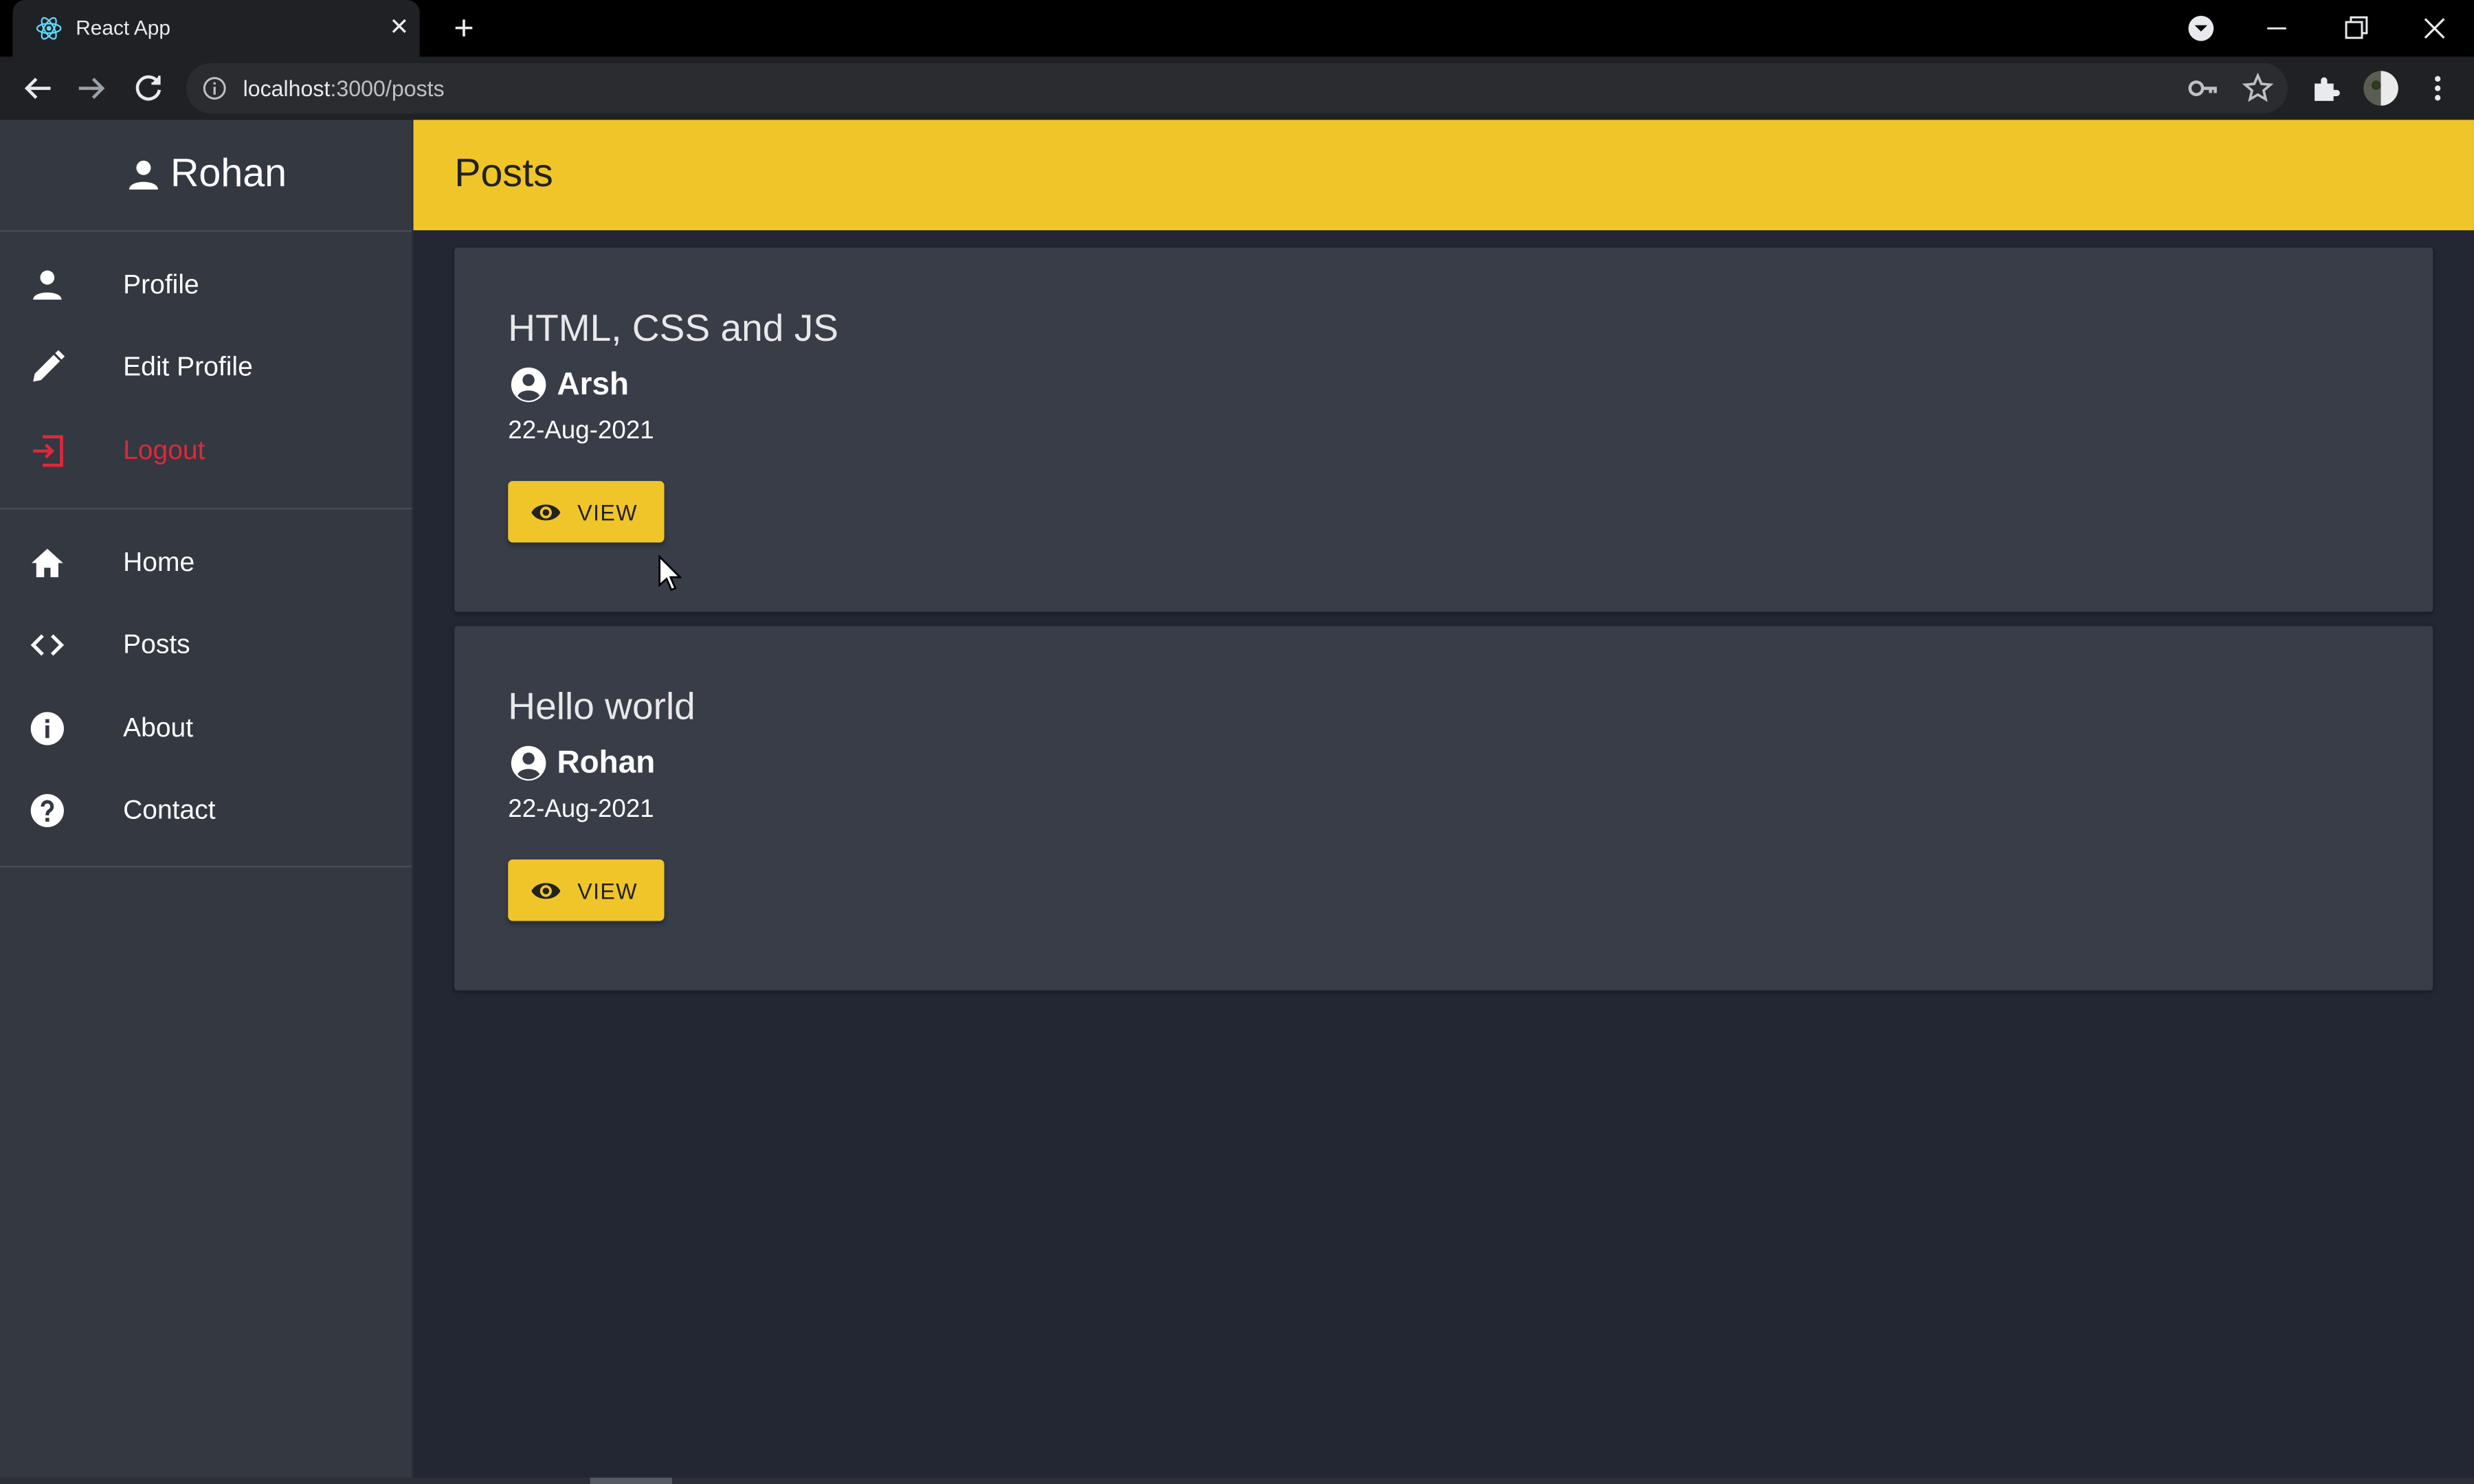 The height and width of the screenshot is (1484, 2474). I want to click on tab-title: React App, so click(123, 28).